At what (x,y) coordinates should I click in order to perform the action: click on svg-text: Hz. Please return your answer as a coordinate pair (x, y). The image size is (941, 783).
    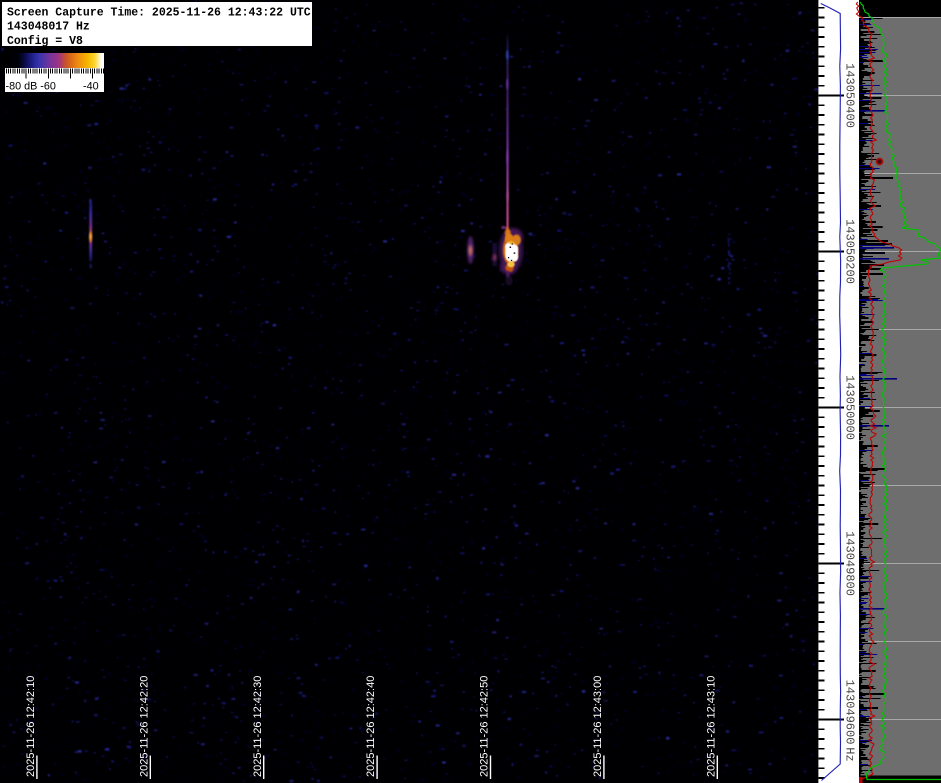
    Looking at the image, I should click on (850, 754).